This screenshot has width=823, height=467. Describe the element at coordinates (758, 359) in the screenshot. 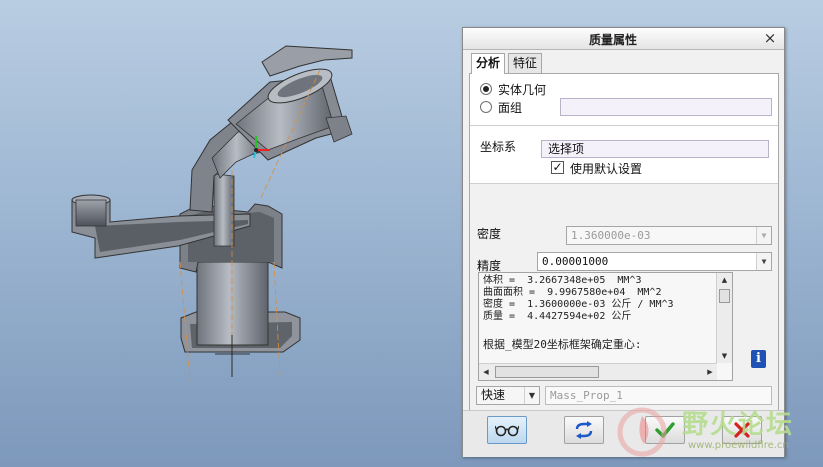

I see `info-icon: i` at that location.